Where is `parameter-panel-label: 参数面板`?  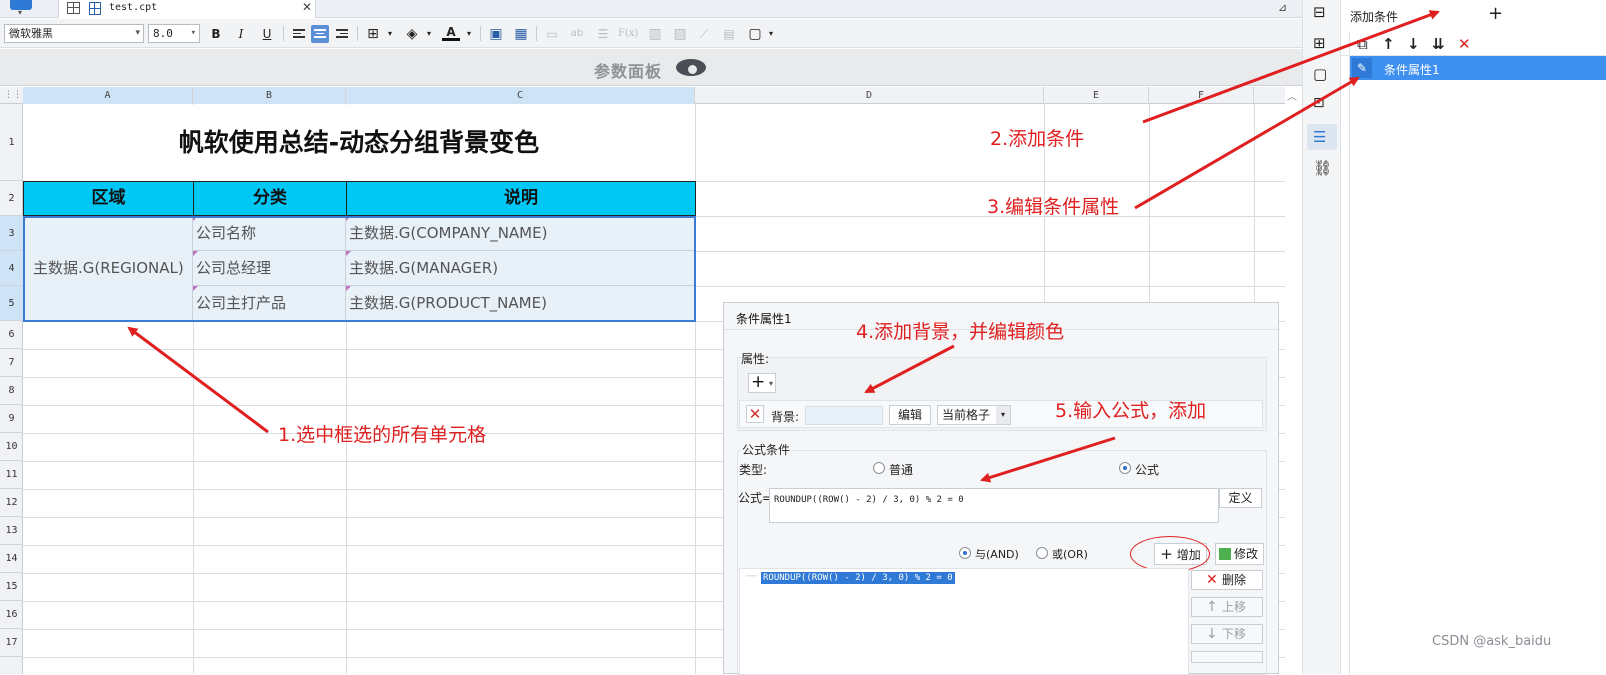
parameter-panel-label: 参数面板 is located at coordinates (628, 70).